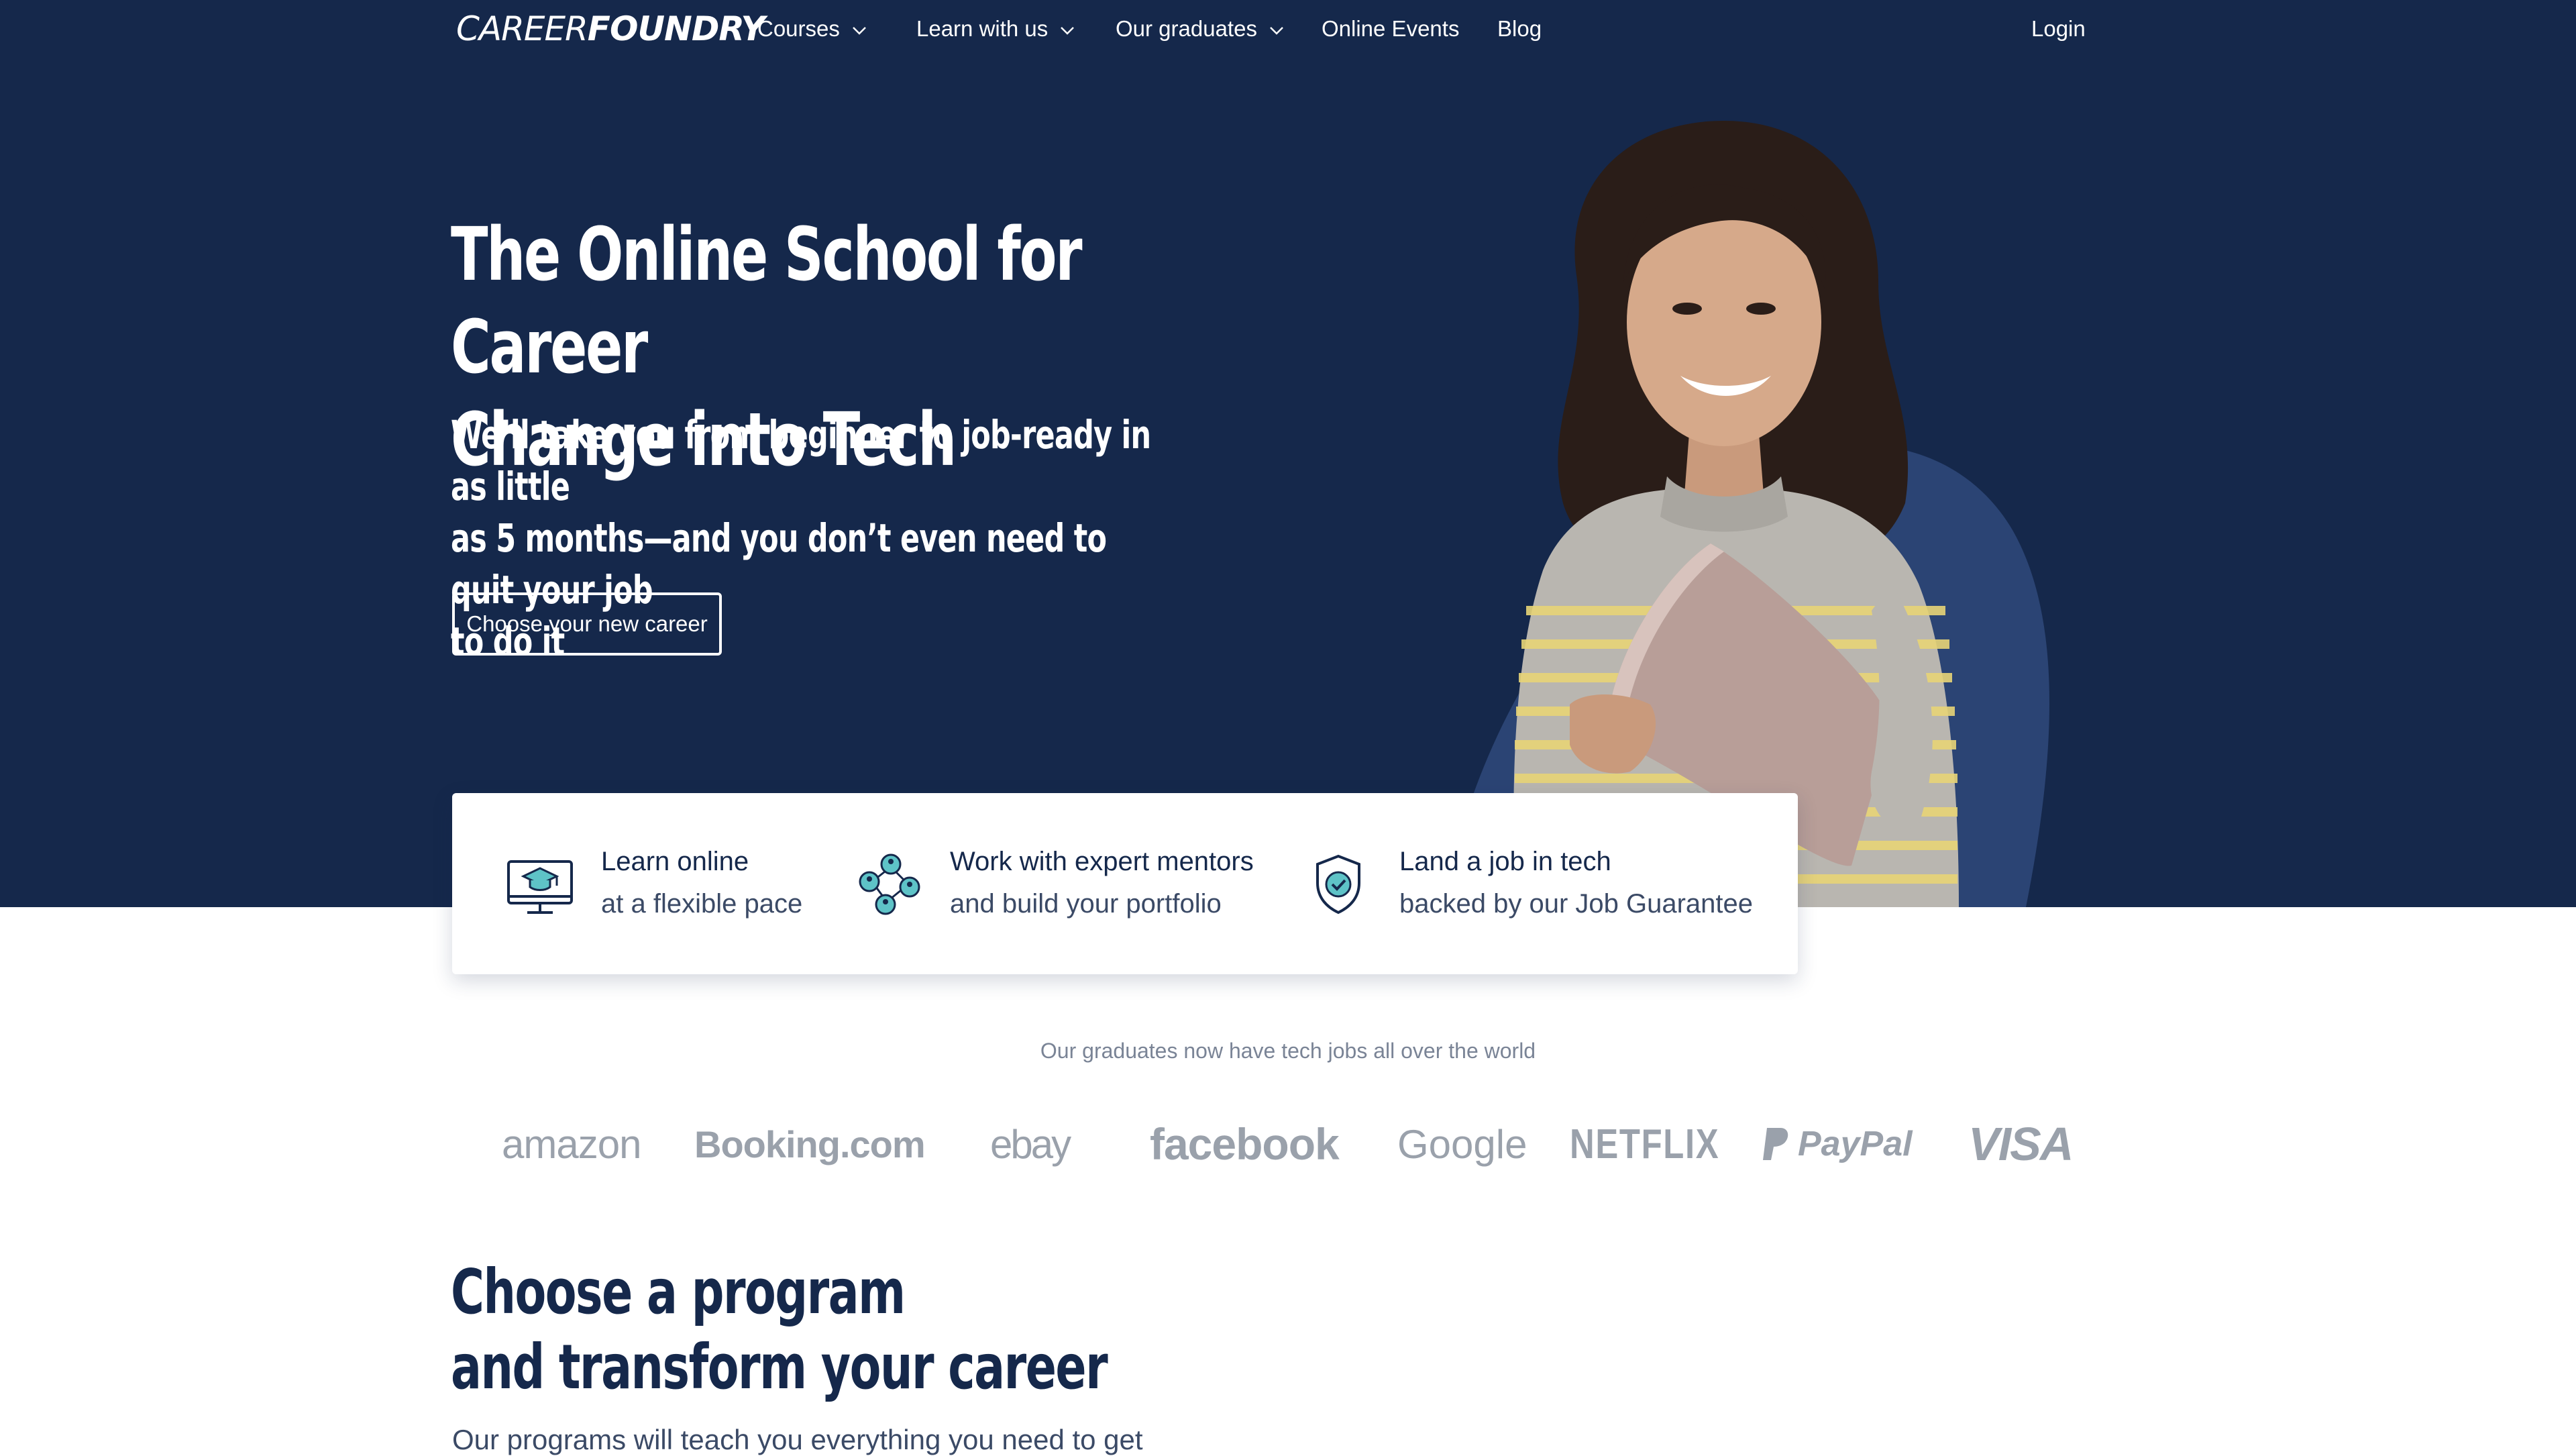 The height and width of the screenshot is (1456, 2576). What do you see at coordinates (1576, 904) in the screenshot?
I see `feature-job-guarantee-description: backed by our Job Guarantee` at bounding box center [1576, 904].